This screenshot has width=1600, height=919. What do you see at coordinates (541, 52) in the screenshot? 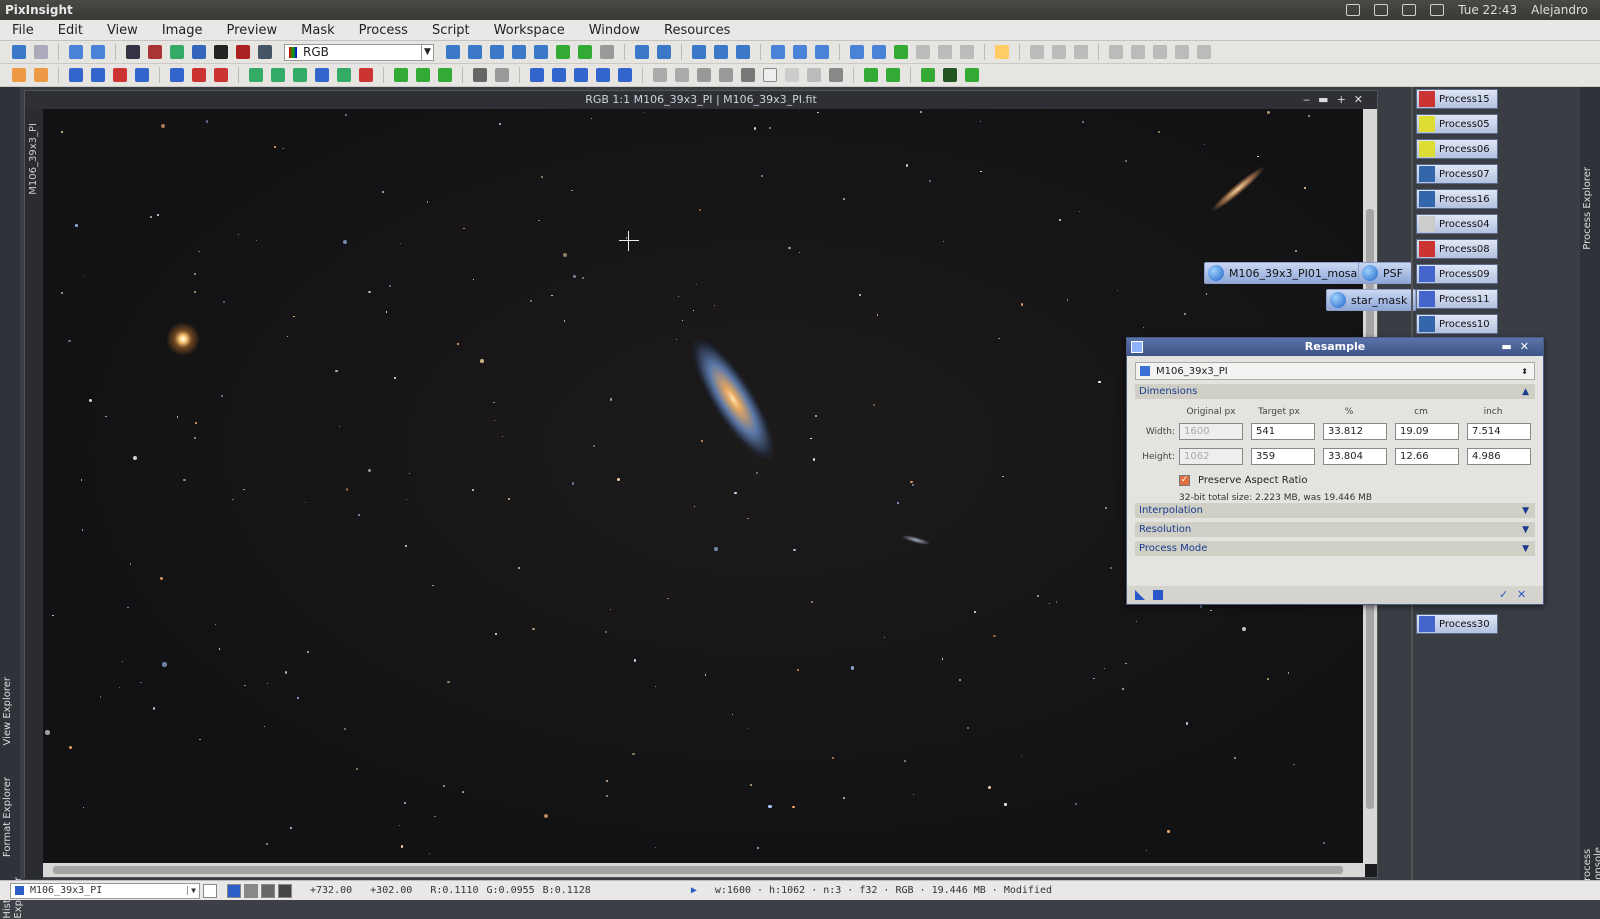
I see `dynamic-mode-icon` at bounding box center [541, 52].